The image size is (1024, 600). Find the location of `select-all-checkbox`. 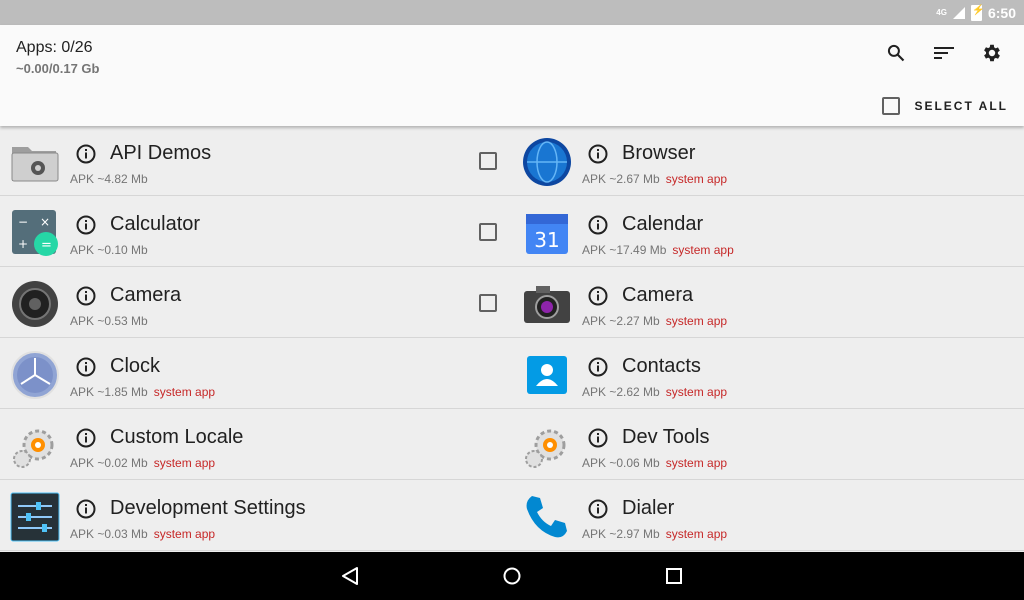

select-all-checkbox is located at coordinates (891, 106).